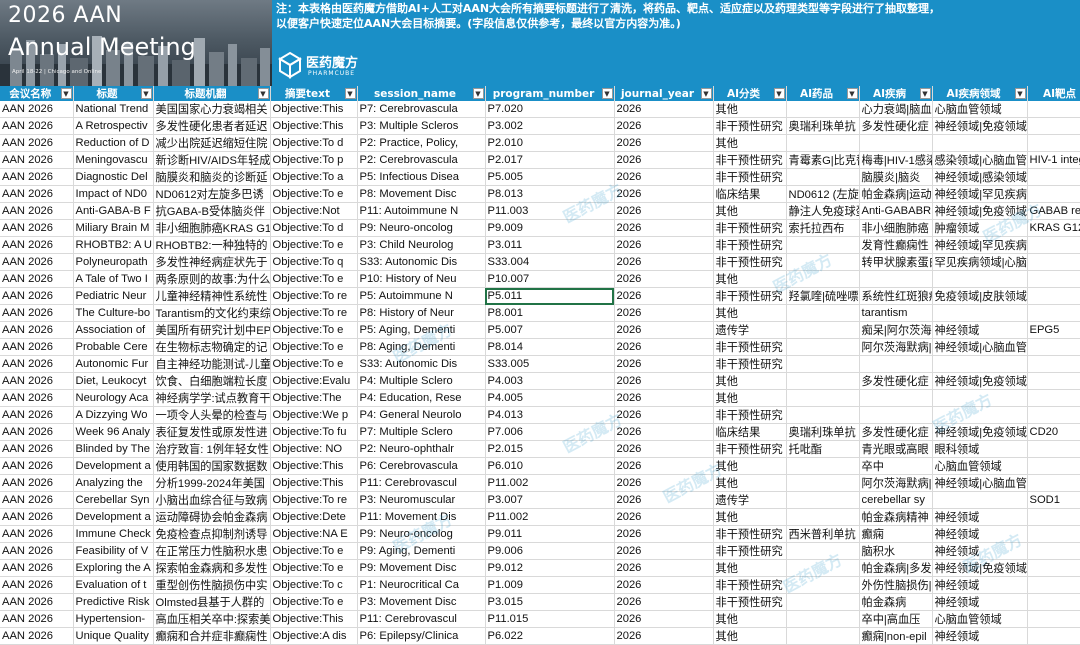 This screenshot has height=645, width=1080. Describe the element at coordinates (980, 296) in the screenshot. I see `table-cell: 免疫领域|皮肤领域` at that location.